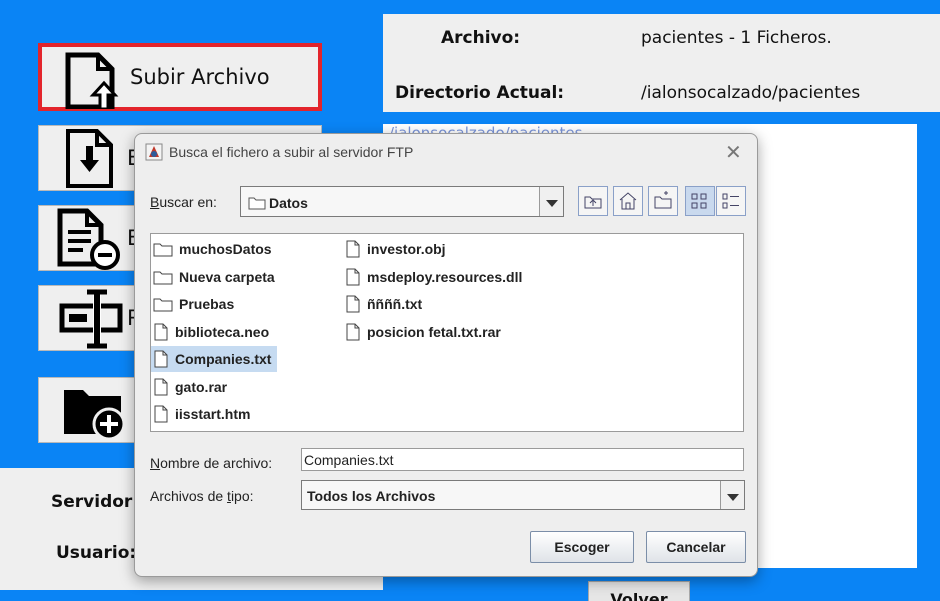  I want to click on folder-list-item: Nueva carpeta, so click(216, 277).